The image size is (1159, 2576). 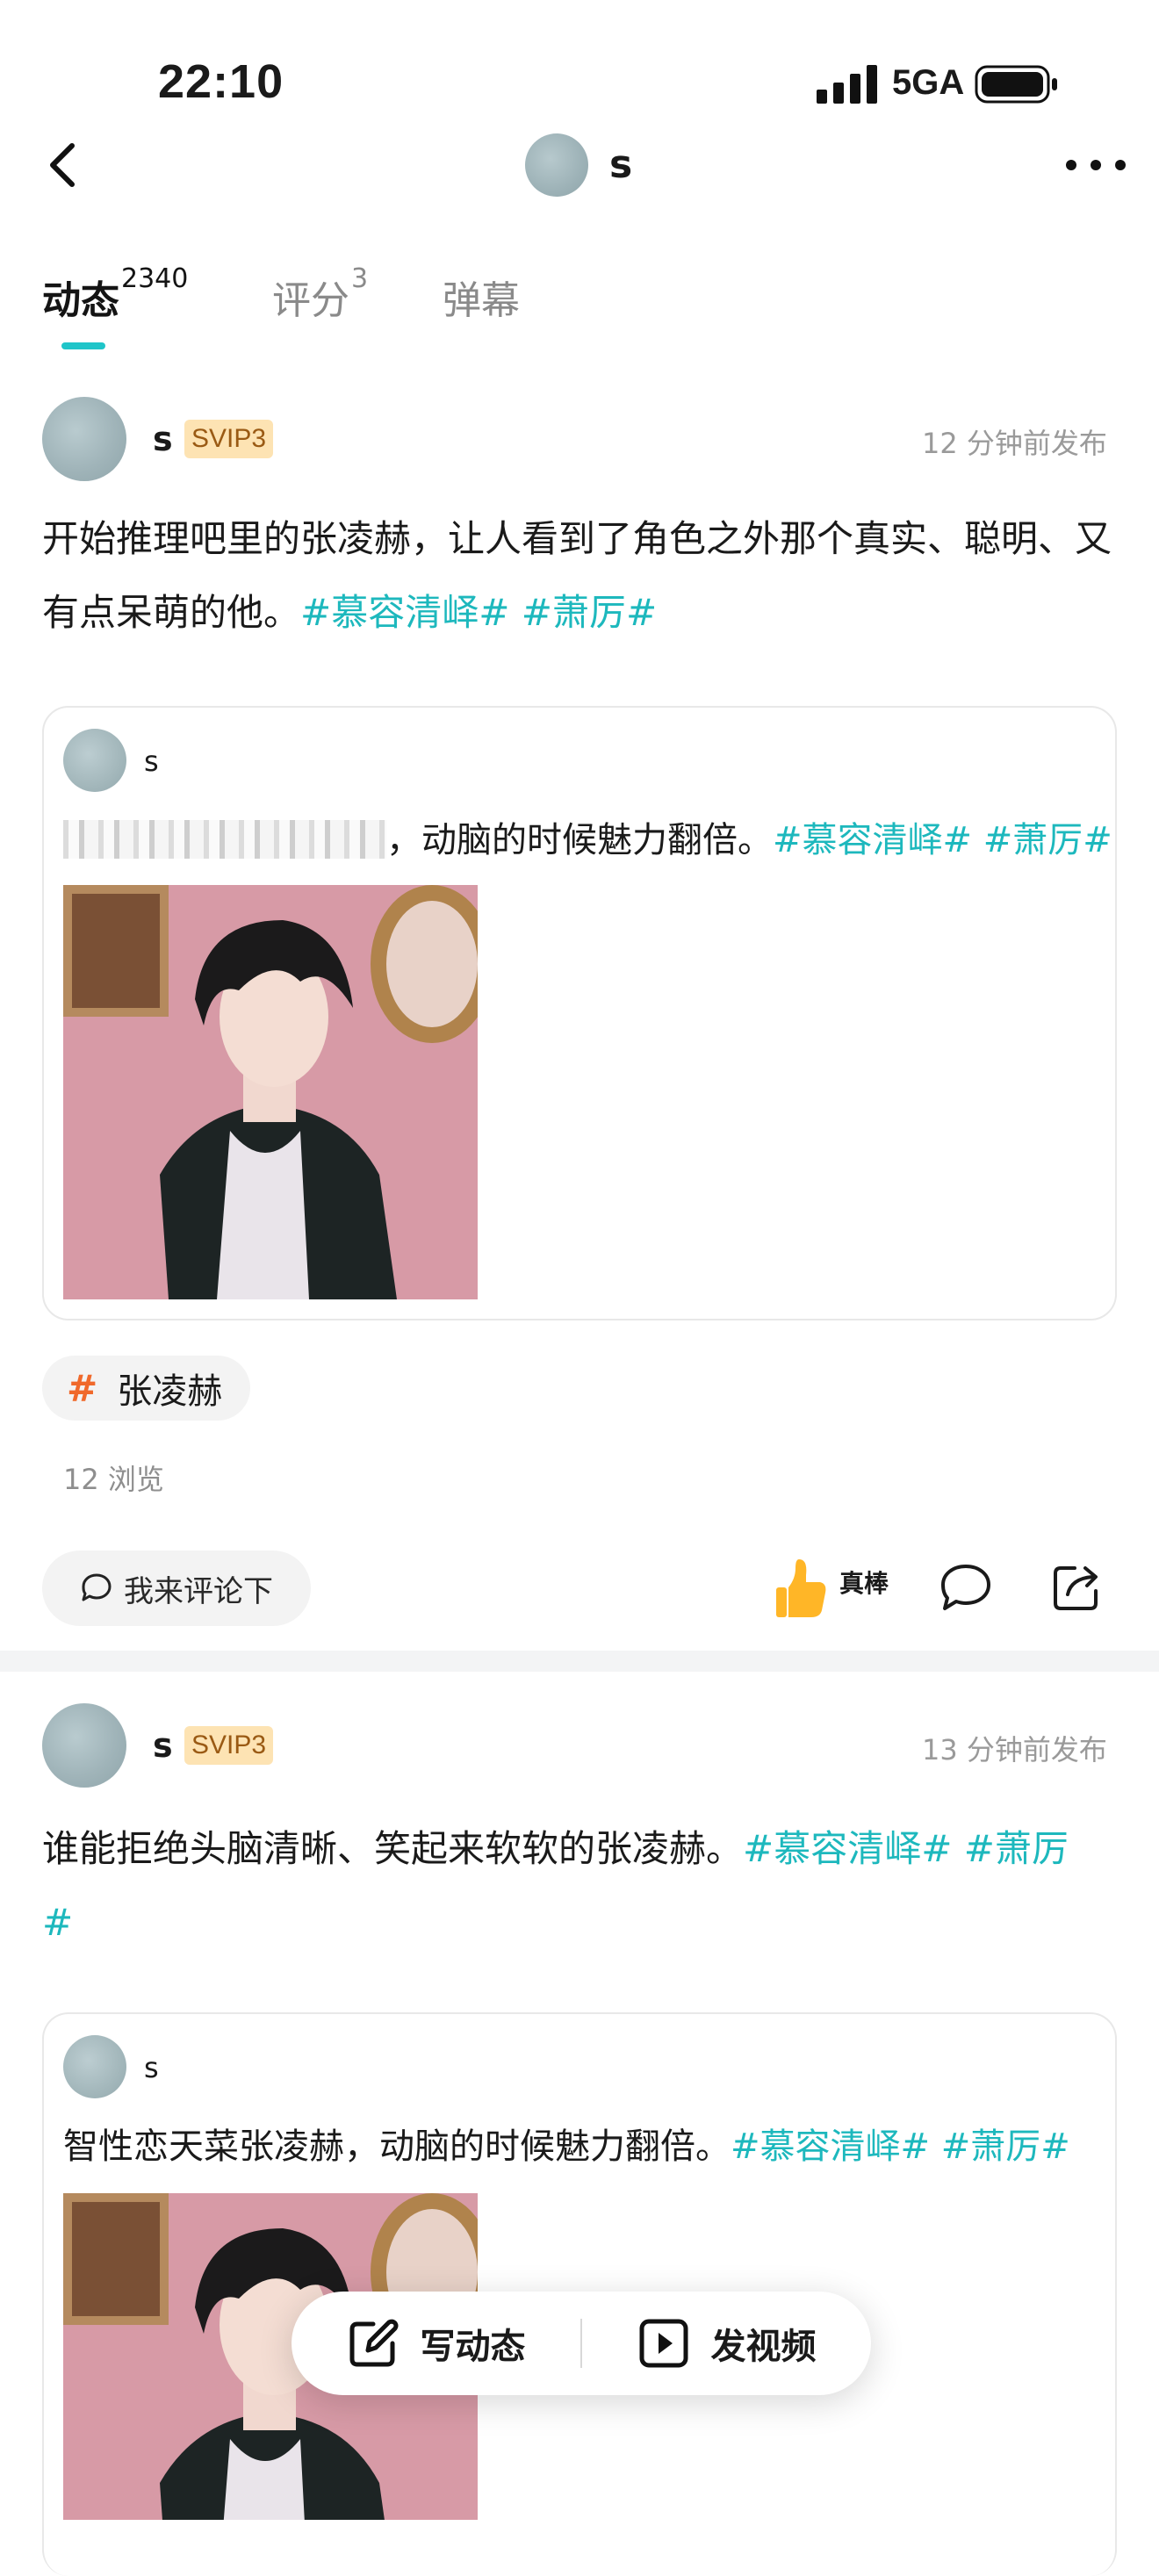 I want to click on comment-placeholder: 我来评论下, so click(x=199, y=1591).